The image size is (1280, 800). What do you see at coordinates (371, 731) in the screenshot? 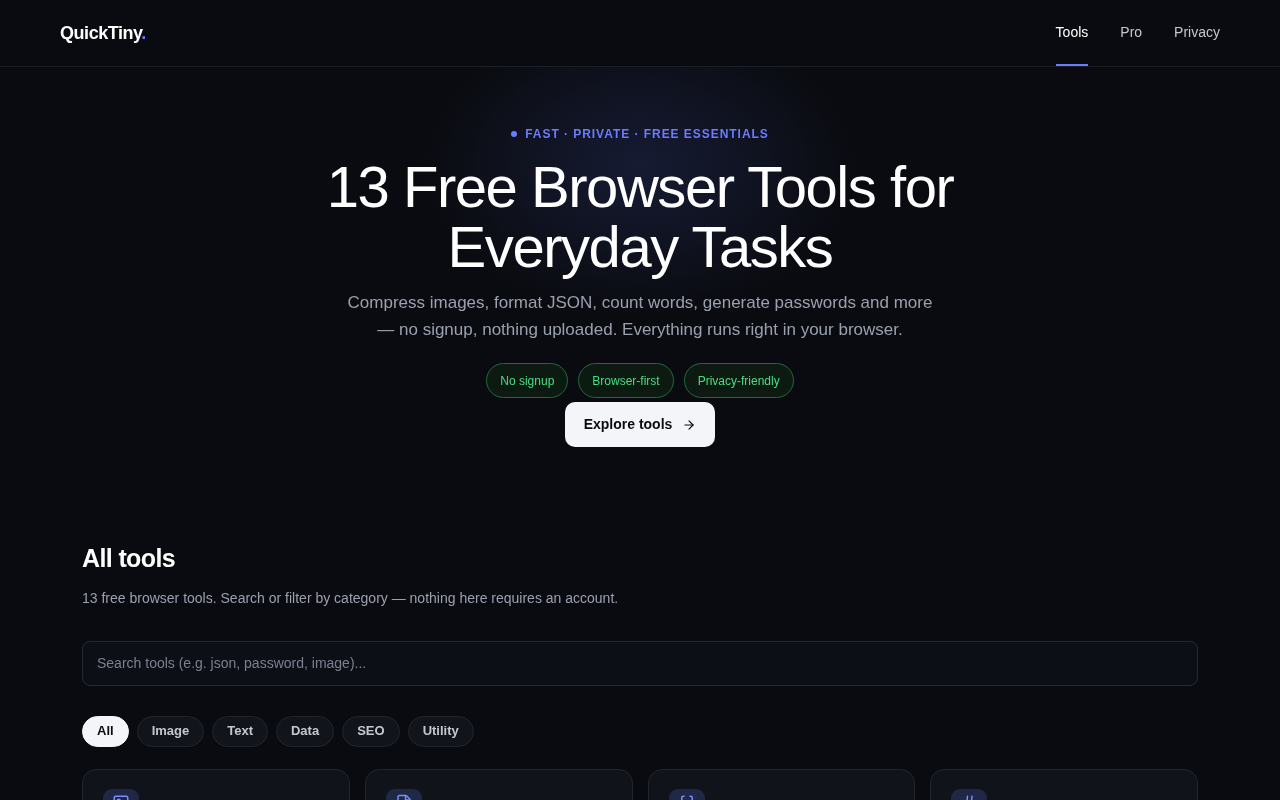
I see `filter-chip: SEO` at bounding box center [371, 731].